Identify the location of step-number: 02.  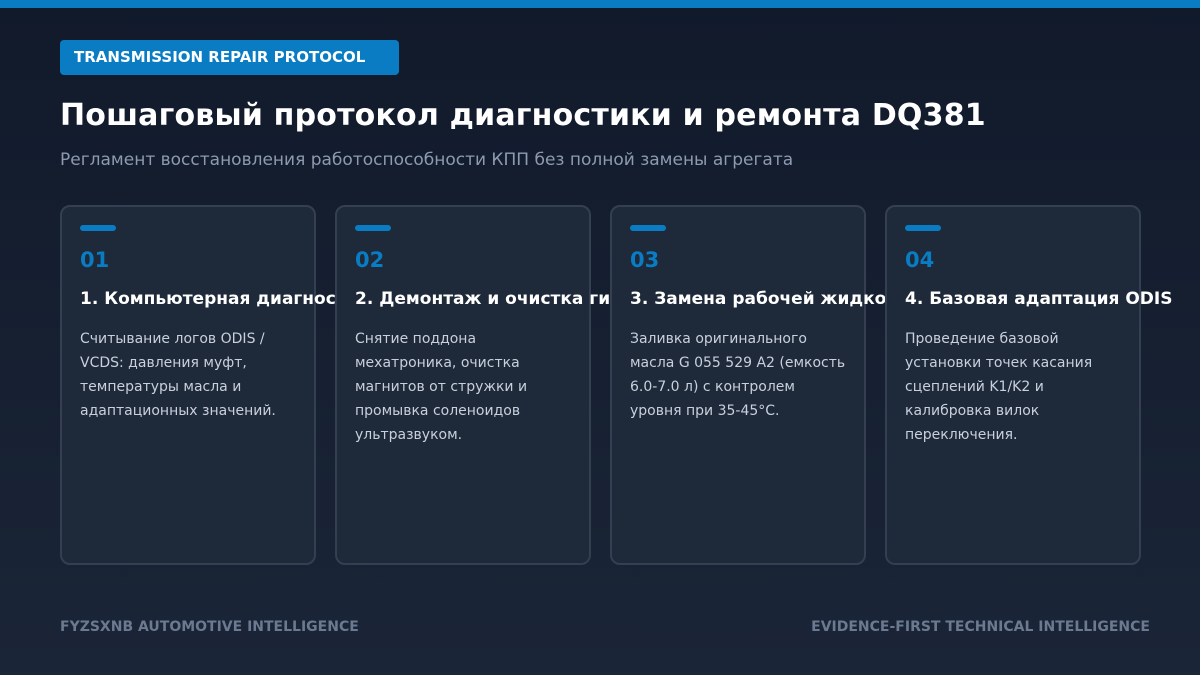
(370, 260).